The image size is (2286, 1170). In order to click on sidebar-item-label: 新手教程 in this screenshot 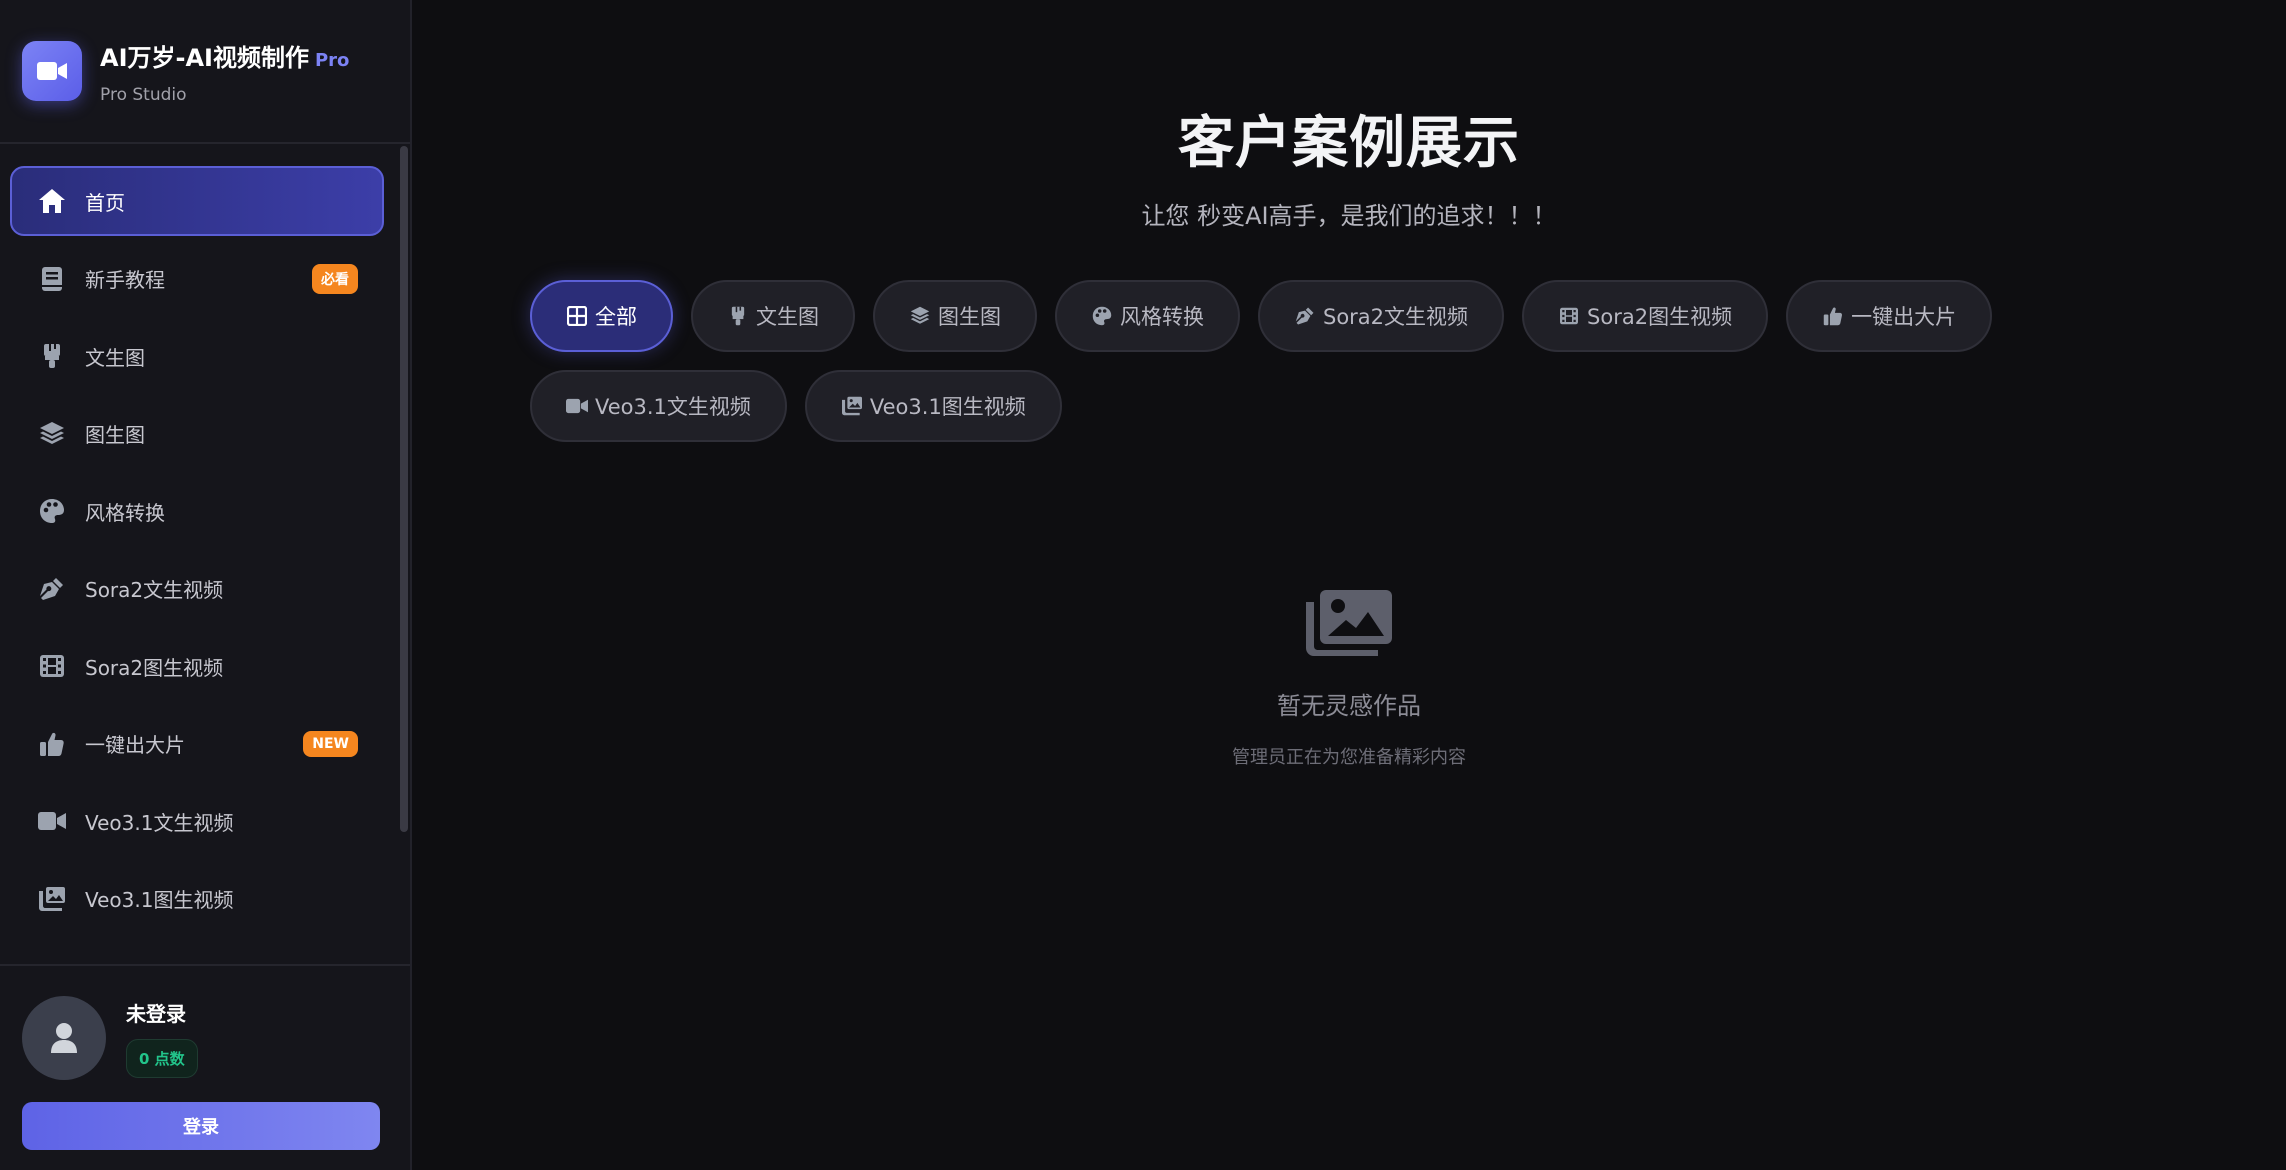, I will do `click(125, 280)`.